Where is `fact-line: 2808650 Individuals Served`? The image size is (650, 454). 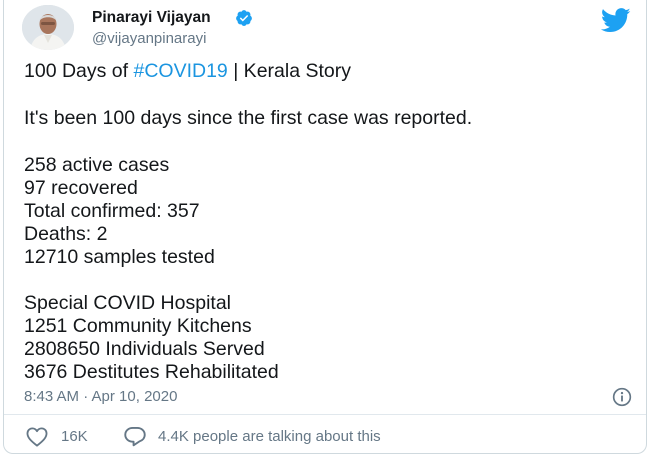
fact-line: 2808650 Individuals Served is located at coordinates (144, 349).